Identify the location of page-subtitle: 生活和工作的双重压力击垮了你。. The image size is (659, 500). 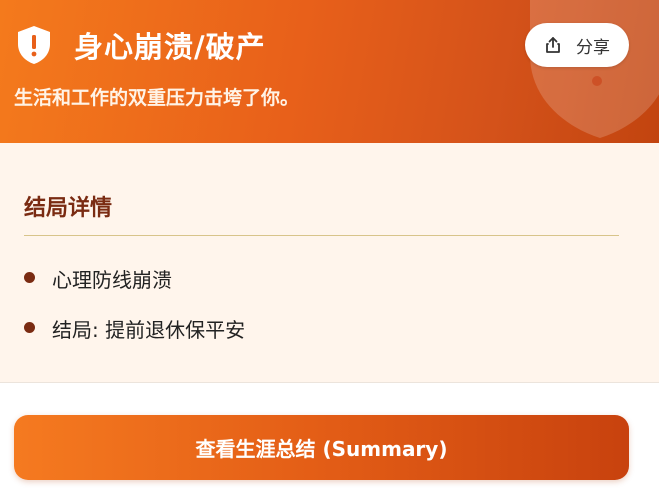
(157, 98).